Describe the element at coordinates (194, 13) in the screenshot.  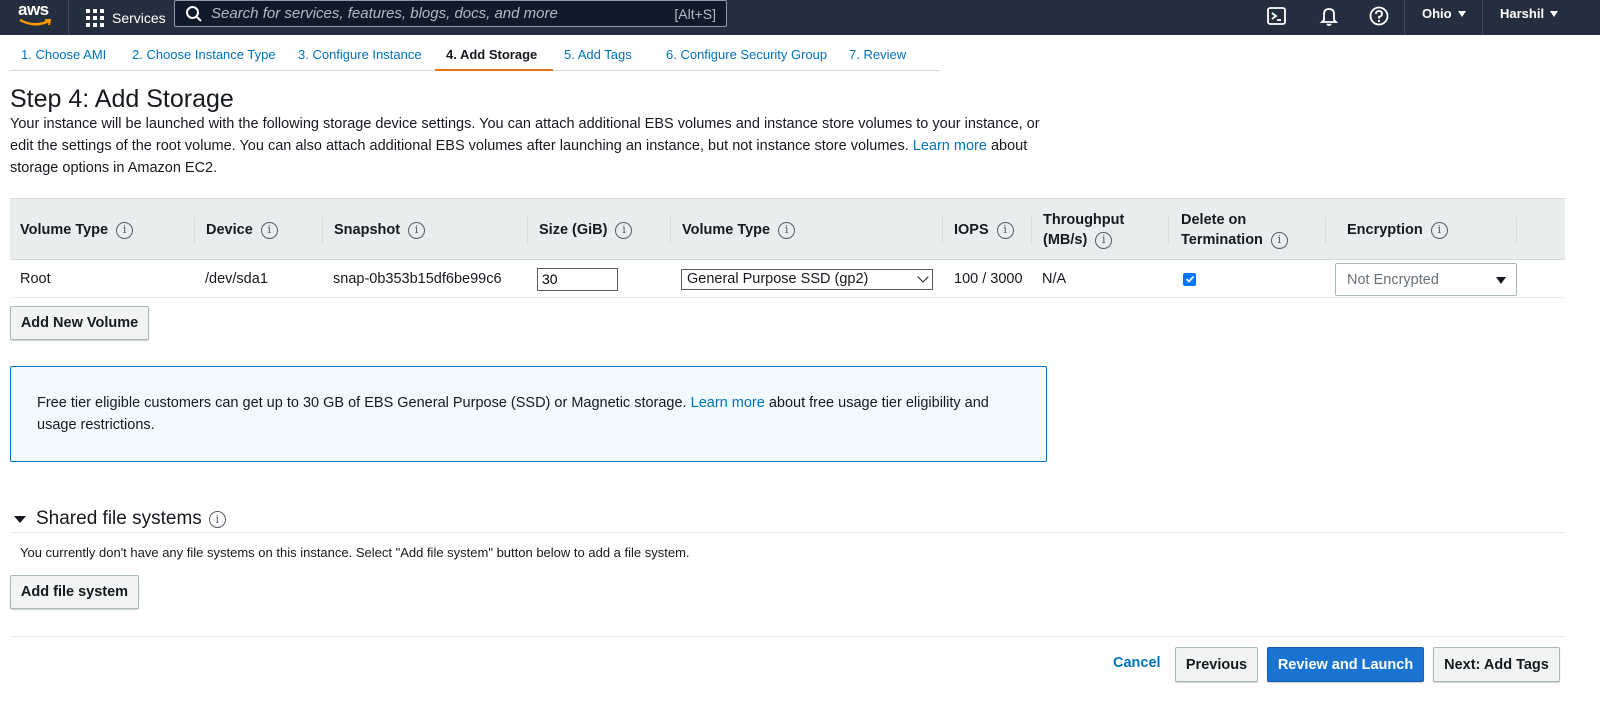
I see `search-icon` at that location.